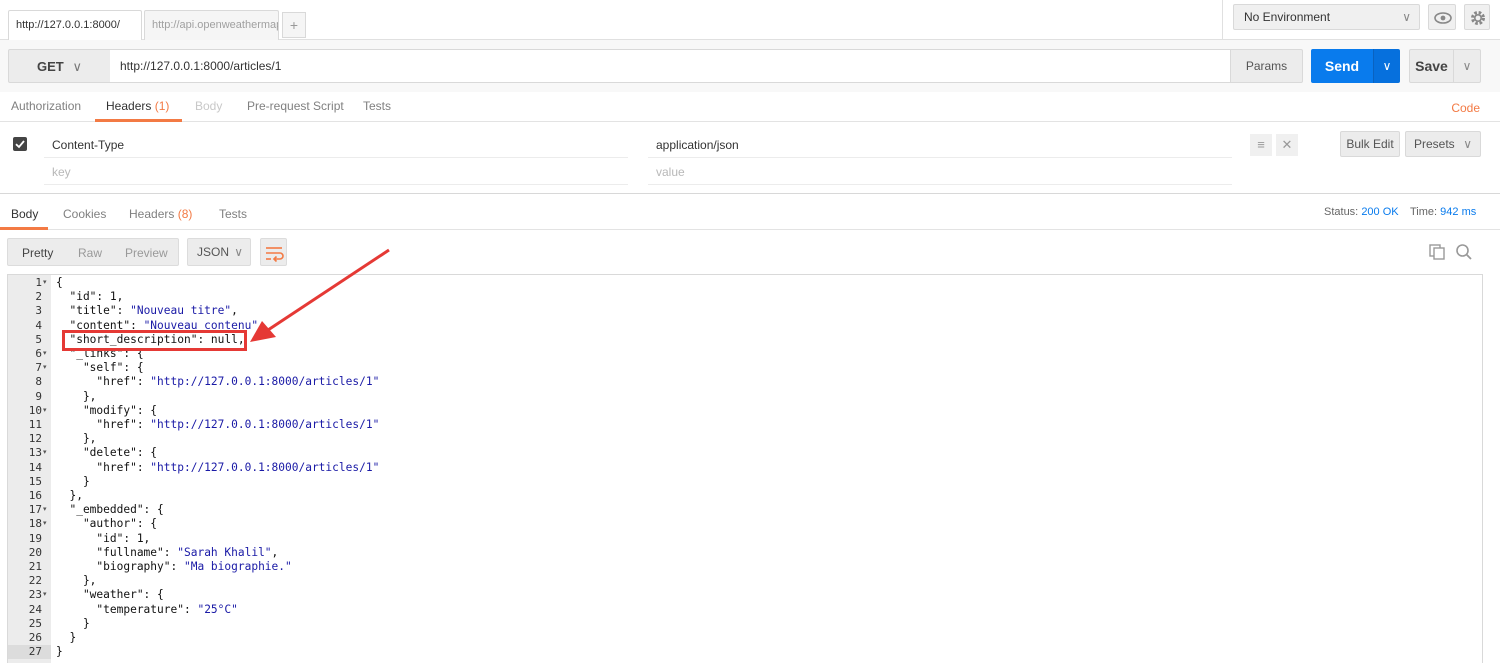 This screenshot has height=663, width=1500. I want to click on code-line: "temperature": "25°C", so click(147, 609).